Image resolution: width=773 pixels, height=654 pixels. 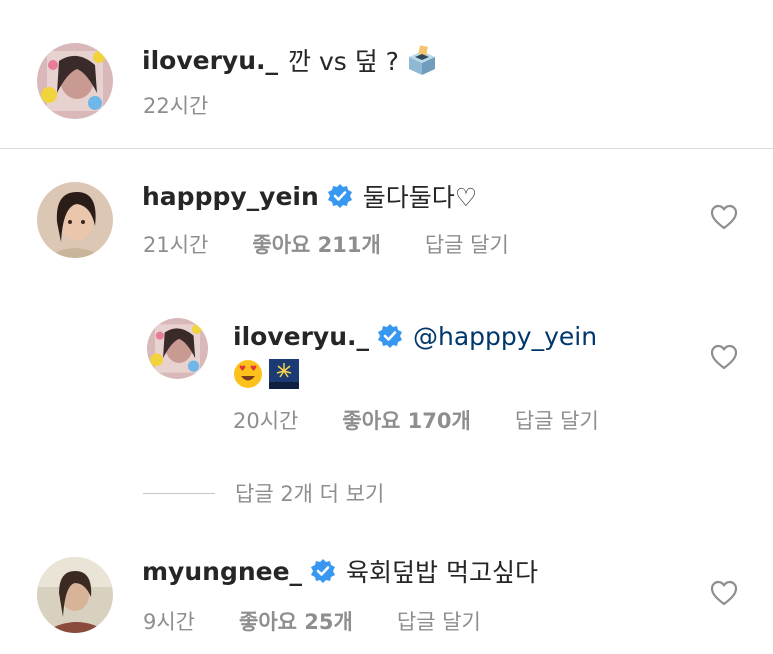 I want to click on caption-username: iloveryu._, so click(x=210, y=60).